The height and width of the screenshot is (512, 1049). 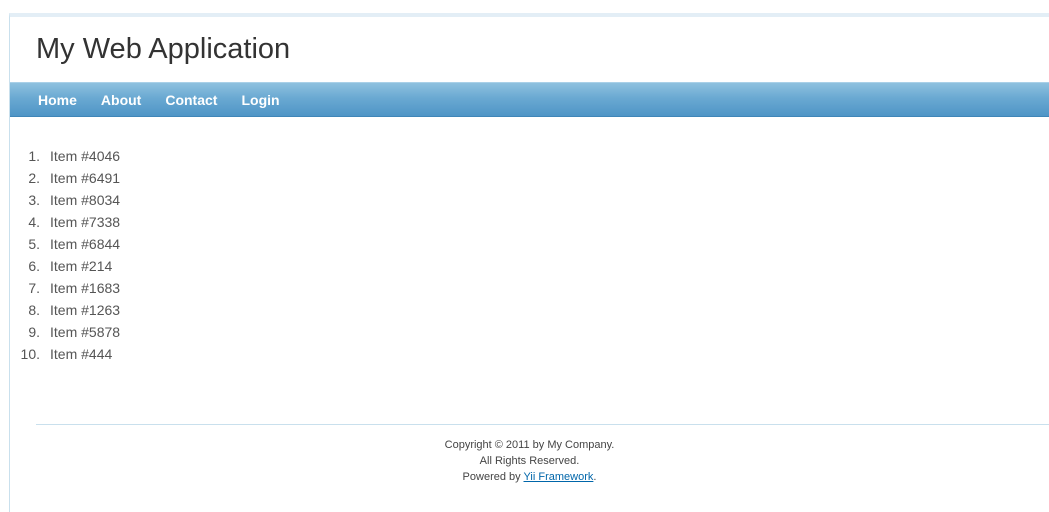 What do you see at coordinates (529, 244) in the screenshot?
I see `list-item: 5. Item #6844` at bounding box center [529, 244].